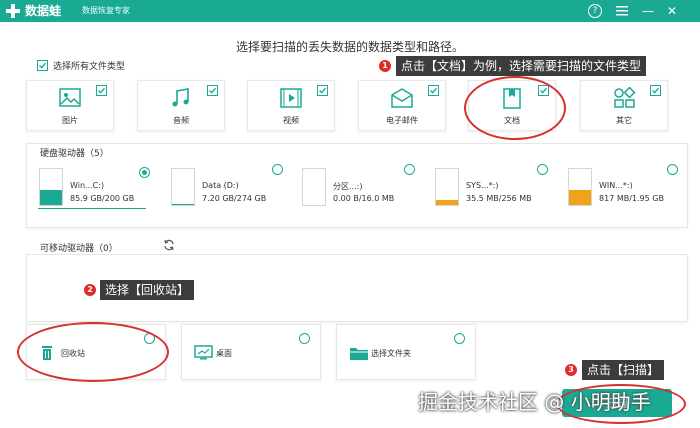 The image size is (700, 428). What do you see at coordinates (571, 370) in the screenshot?
I see `step-badge-3: 3` at bounding box center [571, 370].